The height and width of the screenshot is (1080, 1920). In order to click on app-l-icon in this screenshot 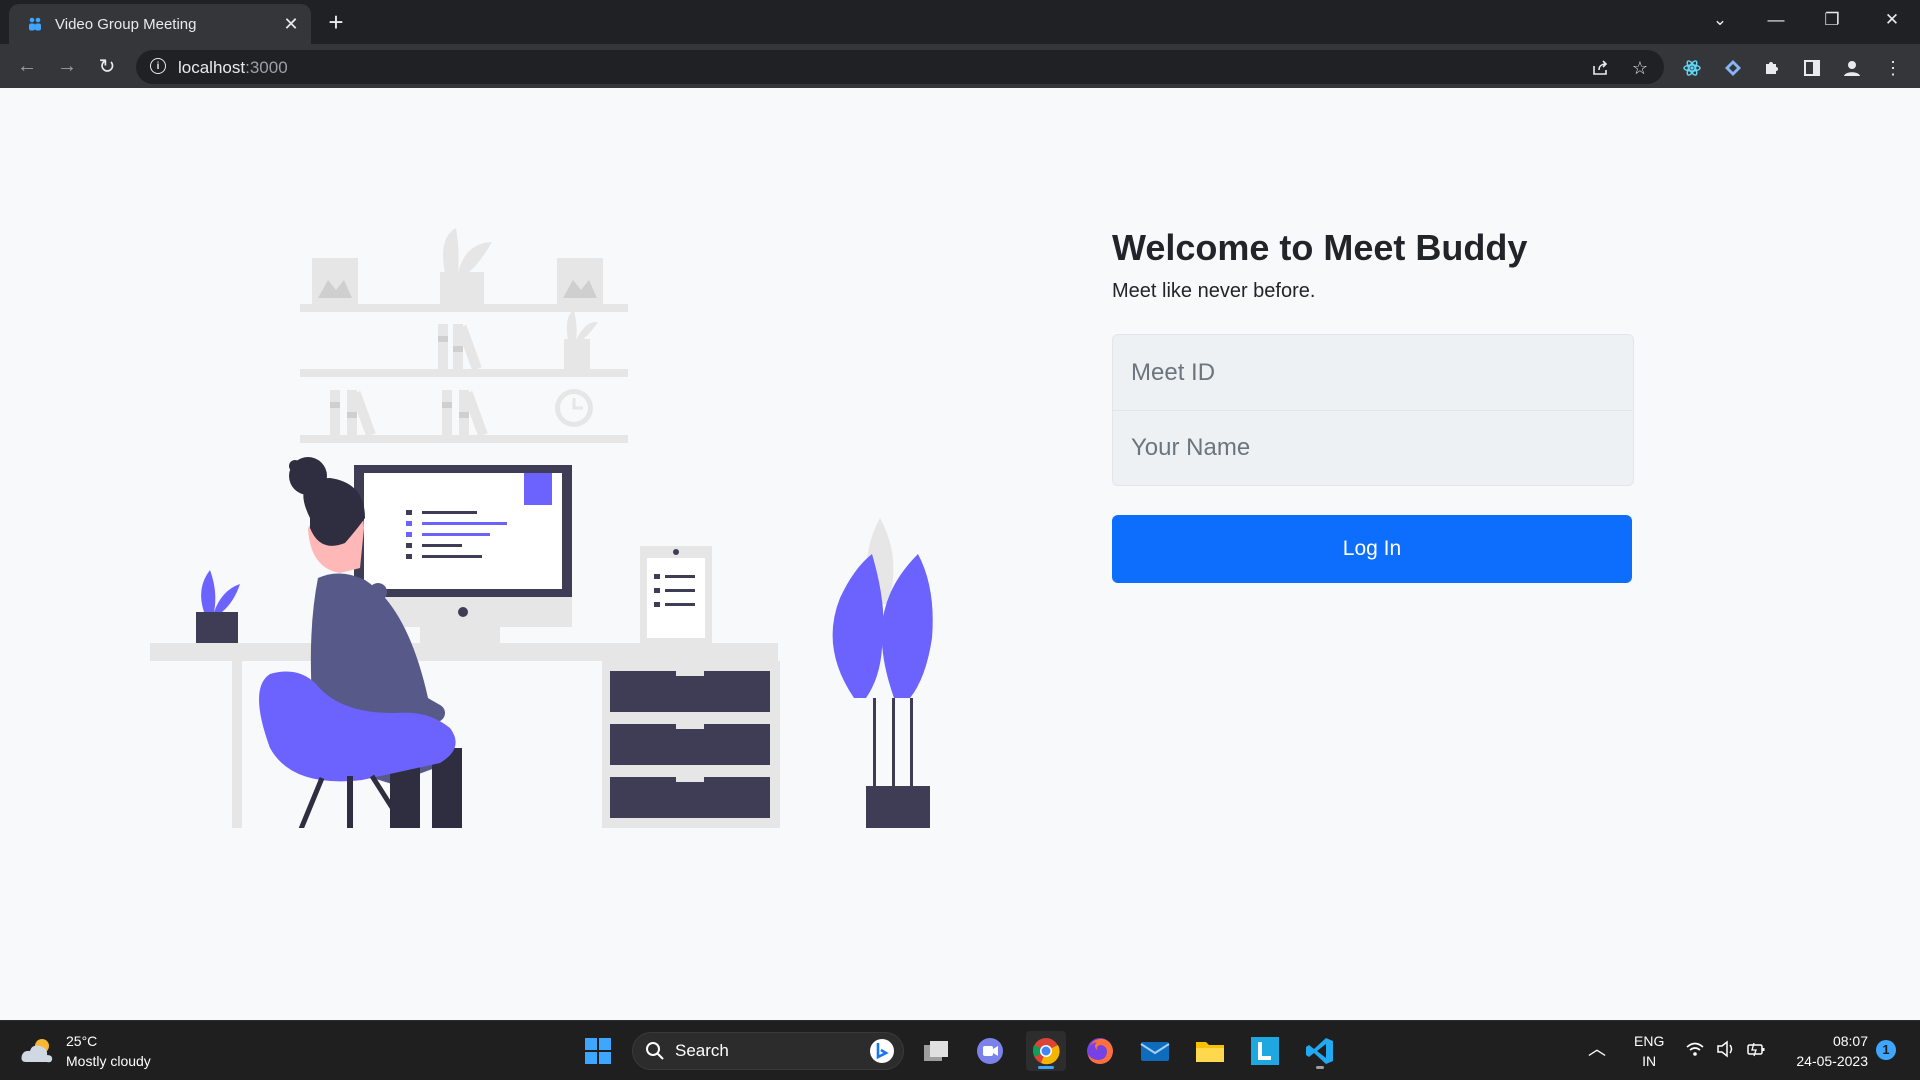, I will do `click(1265, 1051)`.